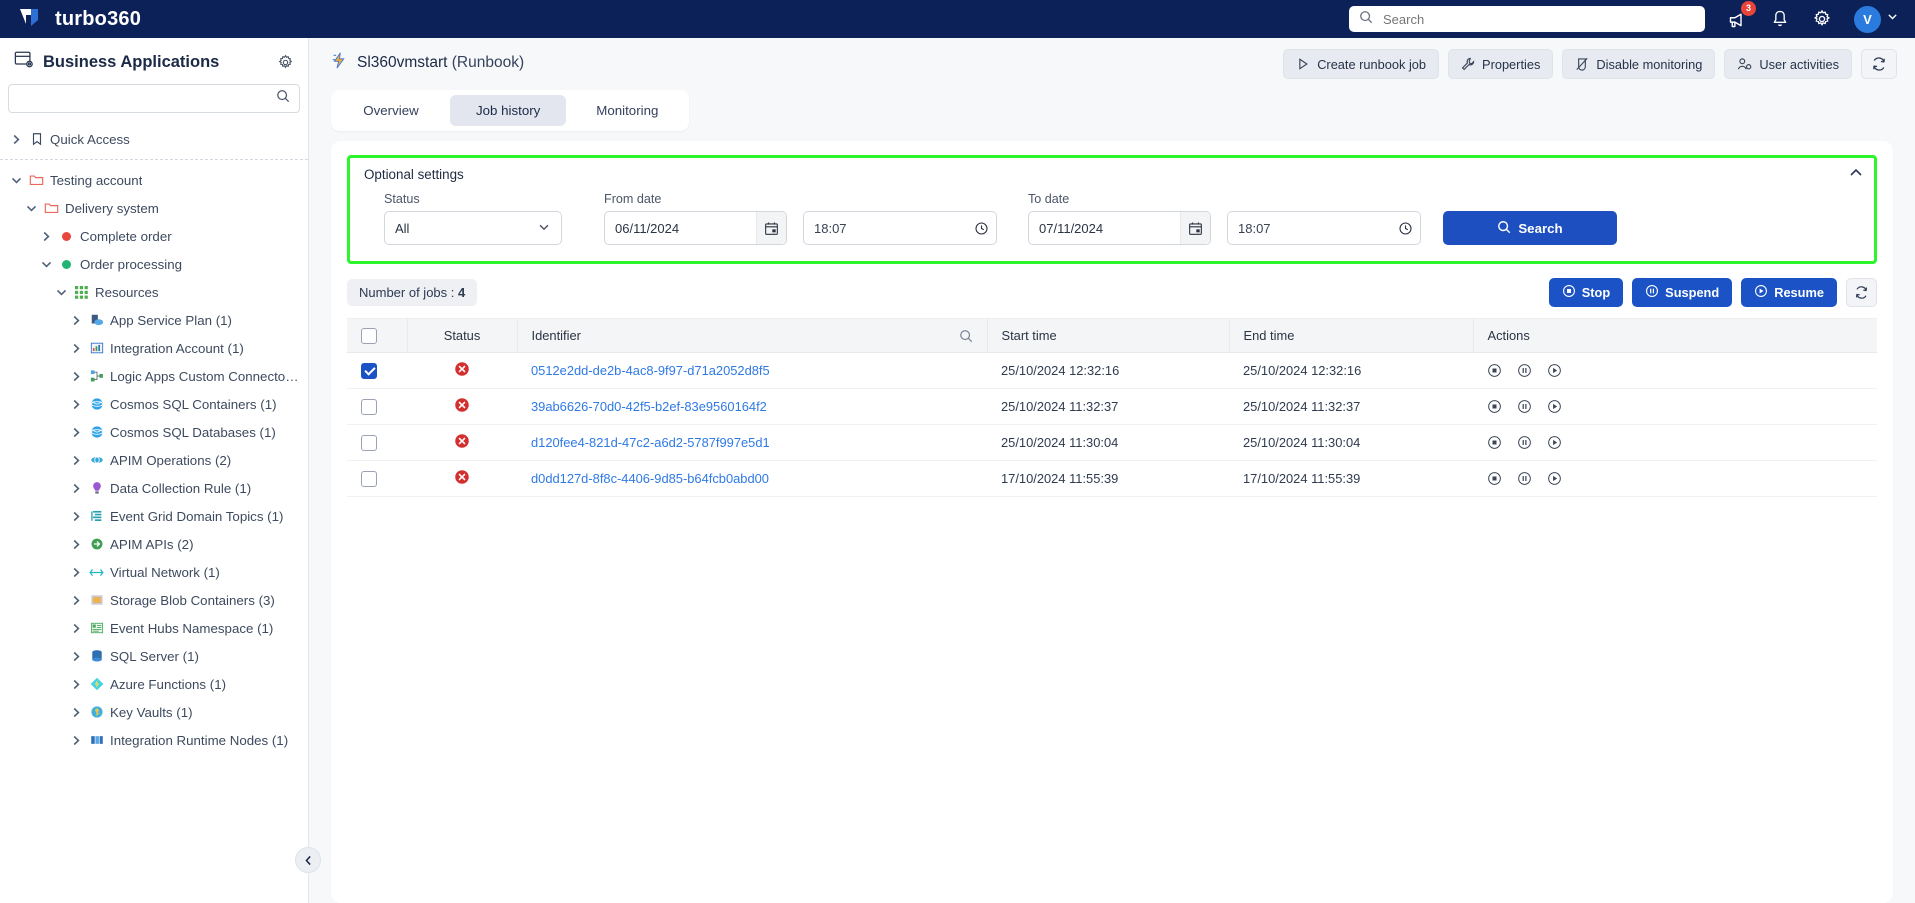  What do you see at coordinates (1119, 228) in the screenshot?
I see `to-date-input: 07/11/2024` at bounding box center [1119, 228].